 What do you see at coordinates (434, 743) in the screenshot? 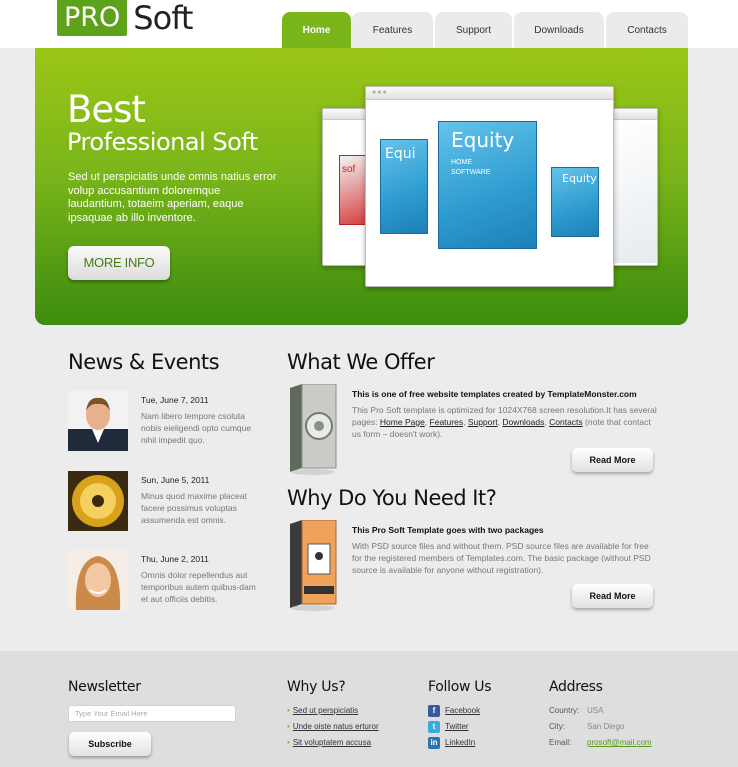
I see `linkedin-icon: in` at bounding box center [434, 743].